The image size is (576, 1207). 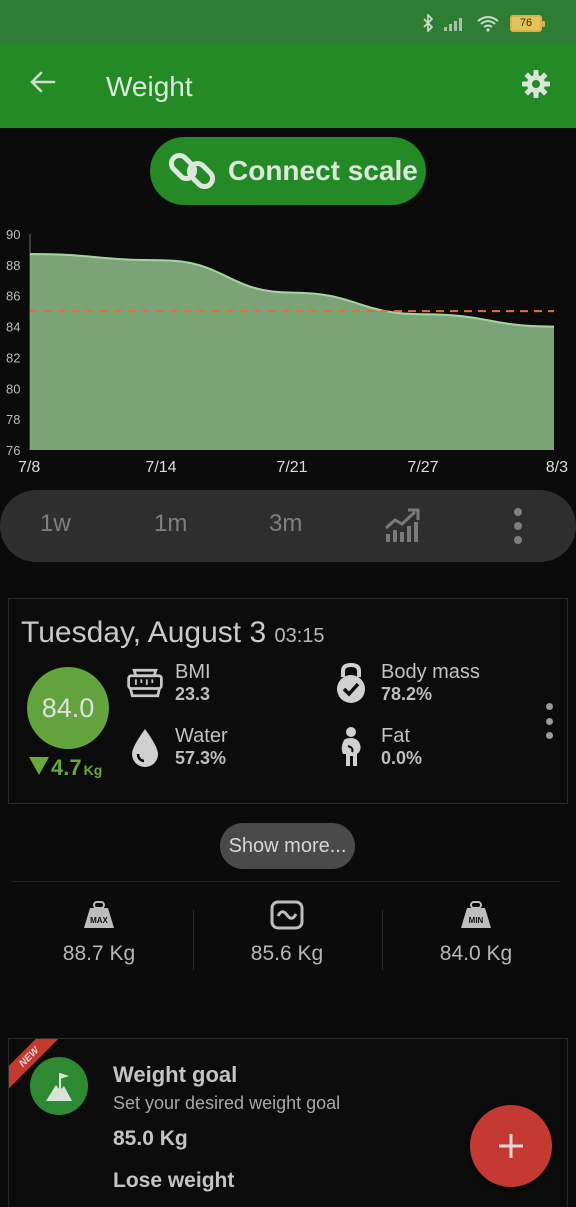 What do you see at coordinates (402, 758) in the screenshot?
I see `metric-value: 0.0%` at bounding box center [402, 758].